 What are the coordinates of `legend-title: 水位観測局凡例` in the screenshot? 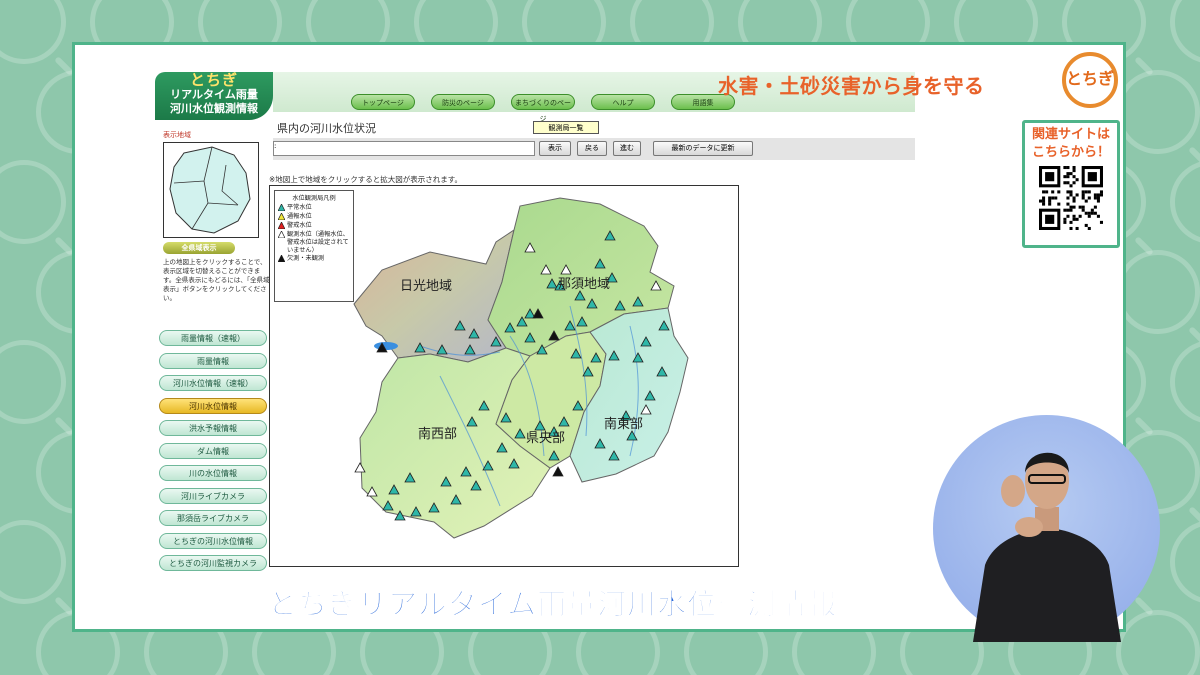 It's located at (314, 198).